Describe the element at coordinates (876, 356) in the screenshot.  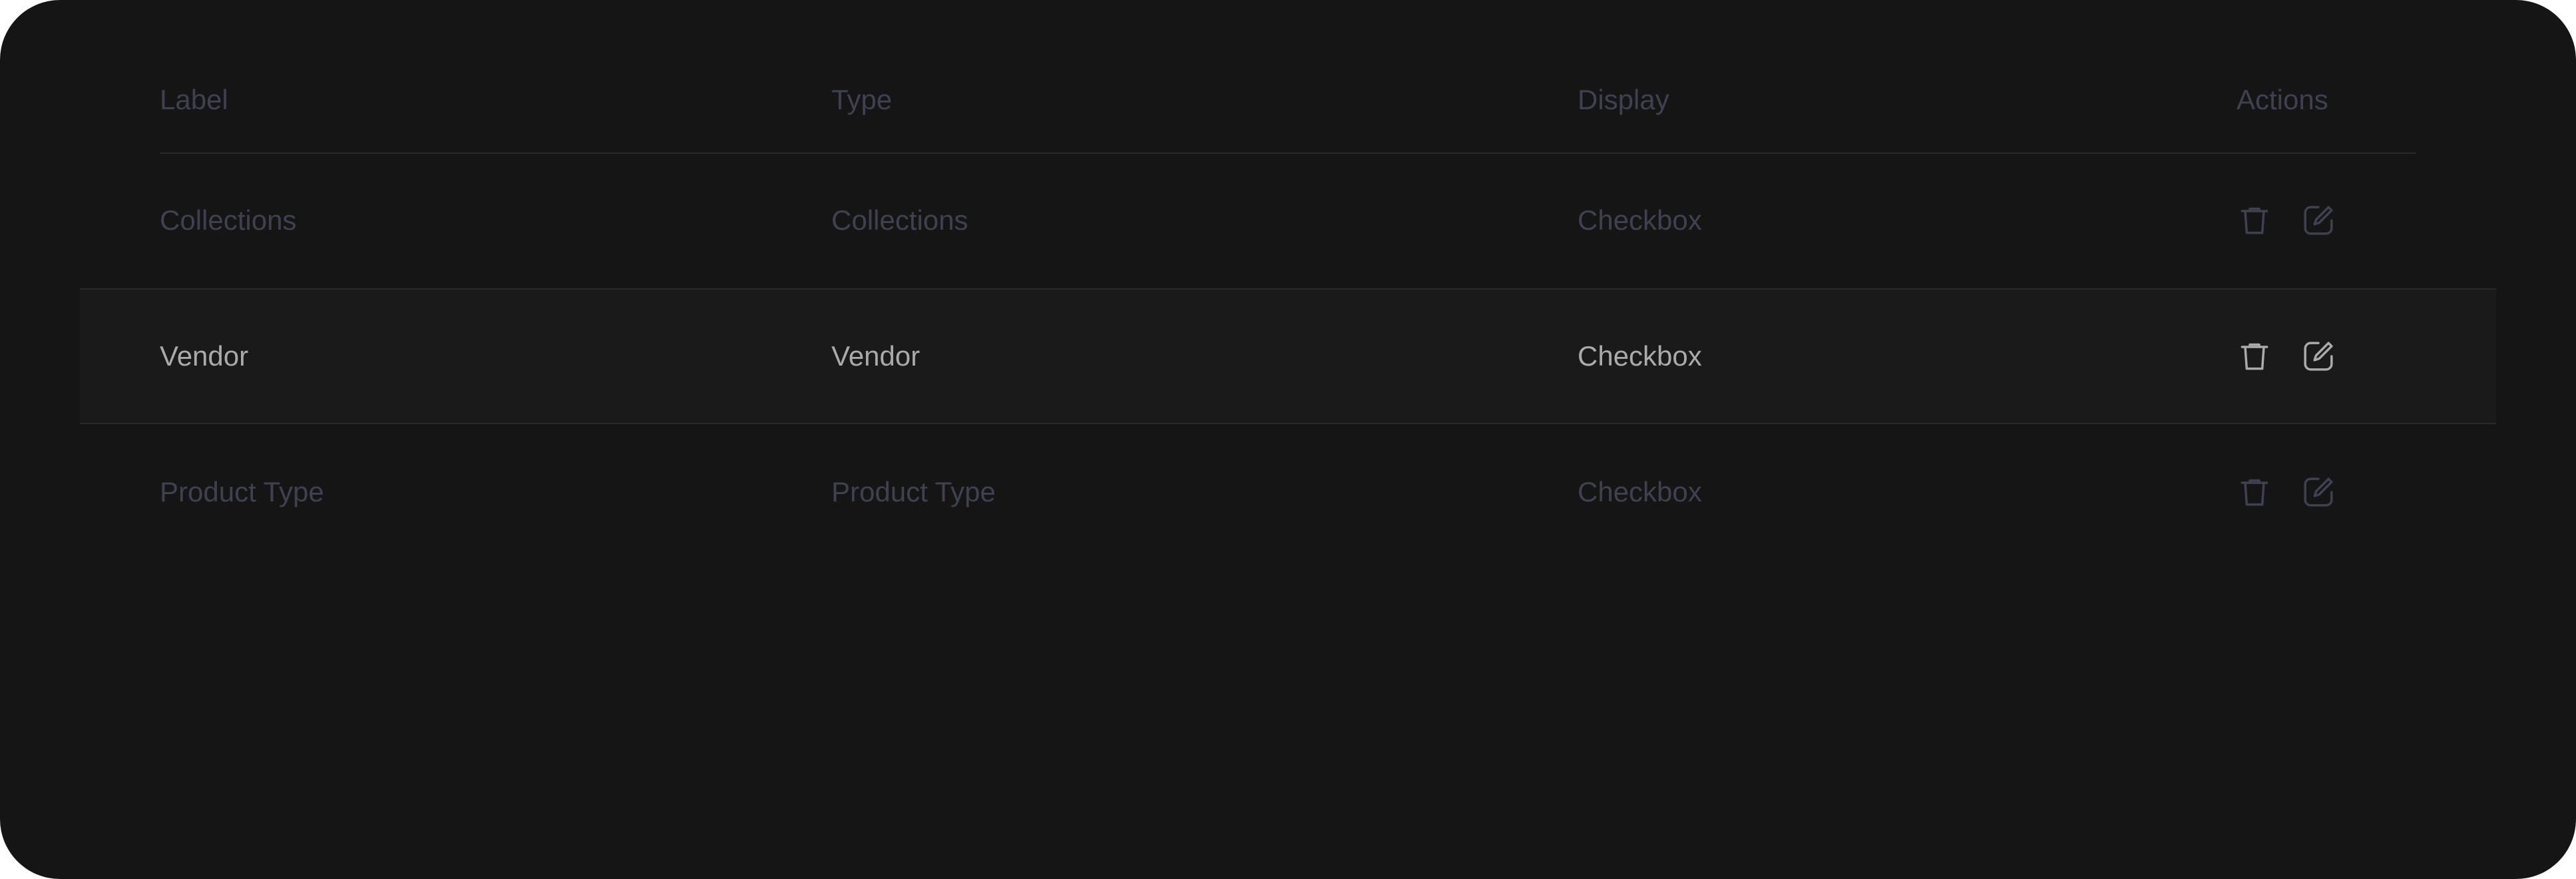
I see `row-type: Vendor` at that location.